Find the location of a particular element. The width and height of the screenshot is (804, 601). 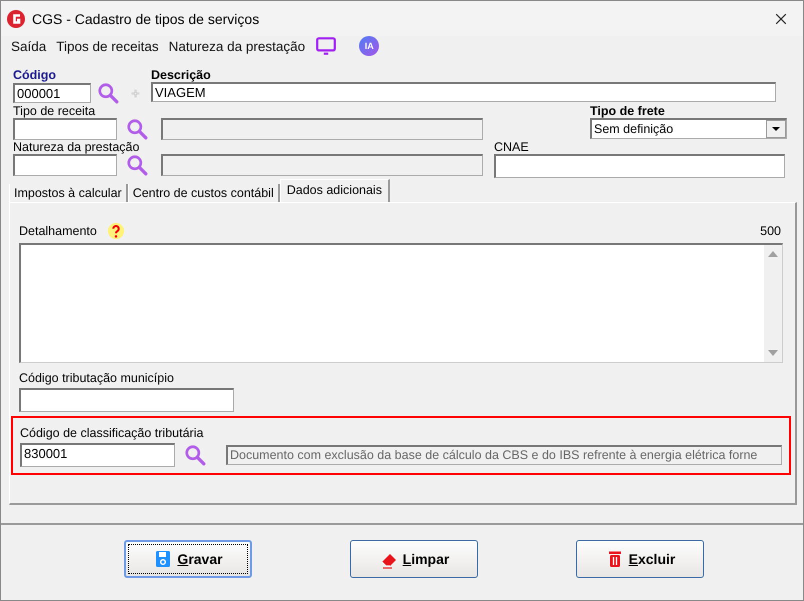

municipal-code-field is located at coordinates (126, 400).